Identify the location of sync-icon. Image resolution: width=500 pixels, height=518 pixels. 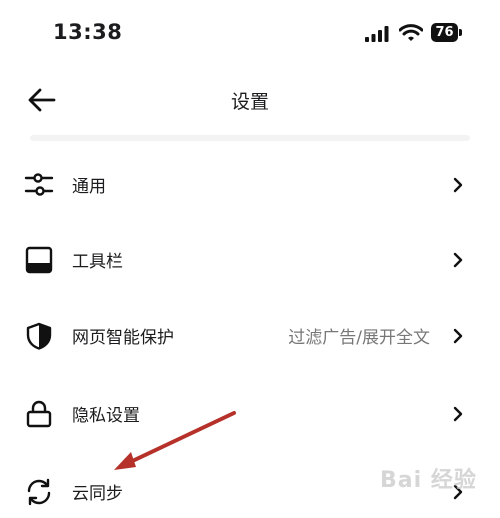
(39, 492).